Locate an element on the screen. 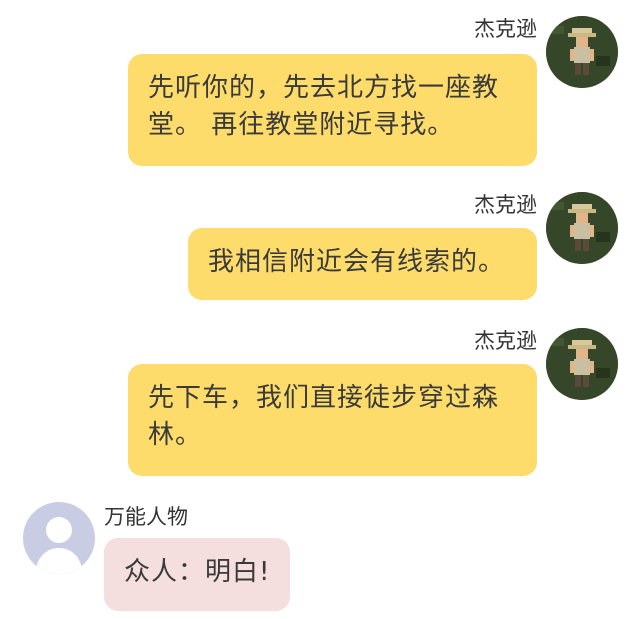 The width and height of the screenshot is (640, 619). default-user-avatar is located at coordinates (59, 538).